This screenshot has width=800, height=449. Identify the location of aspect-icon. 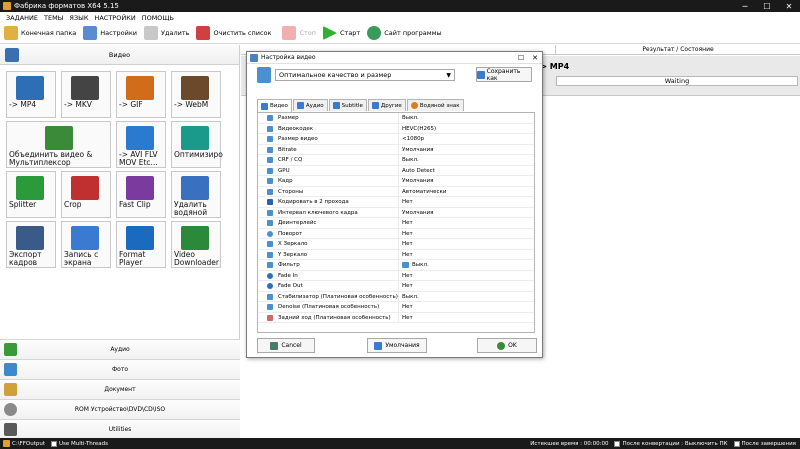
(270, 191).